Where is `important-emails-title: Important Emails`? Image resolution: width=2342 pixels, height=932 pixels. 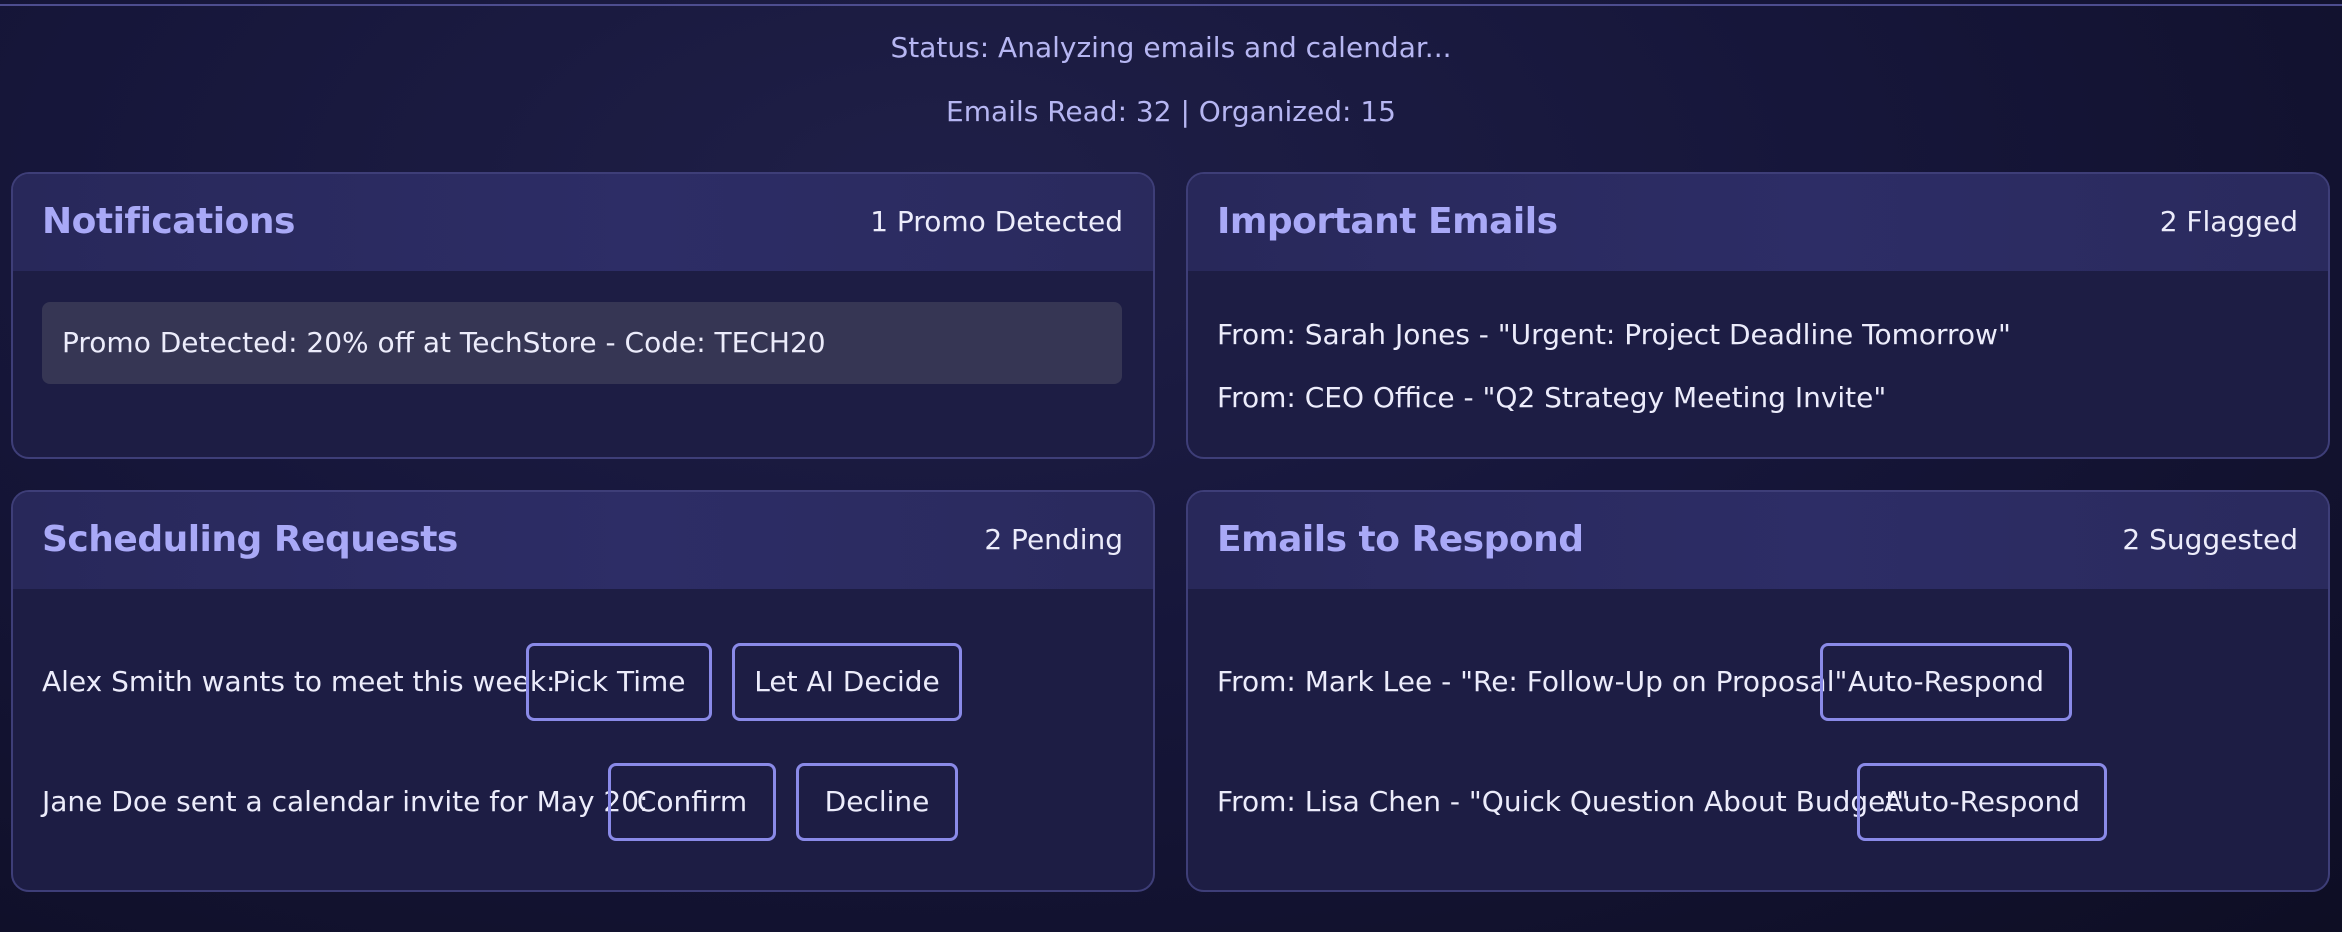
important-emails-title: Important Emails is located at coordinates (1387, 221).